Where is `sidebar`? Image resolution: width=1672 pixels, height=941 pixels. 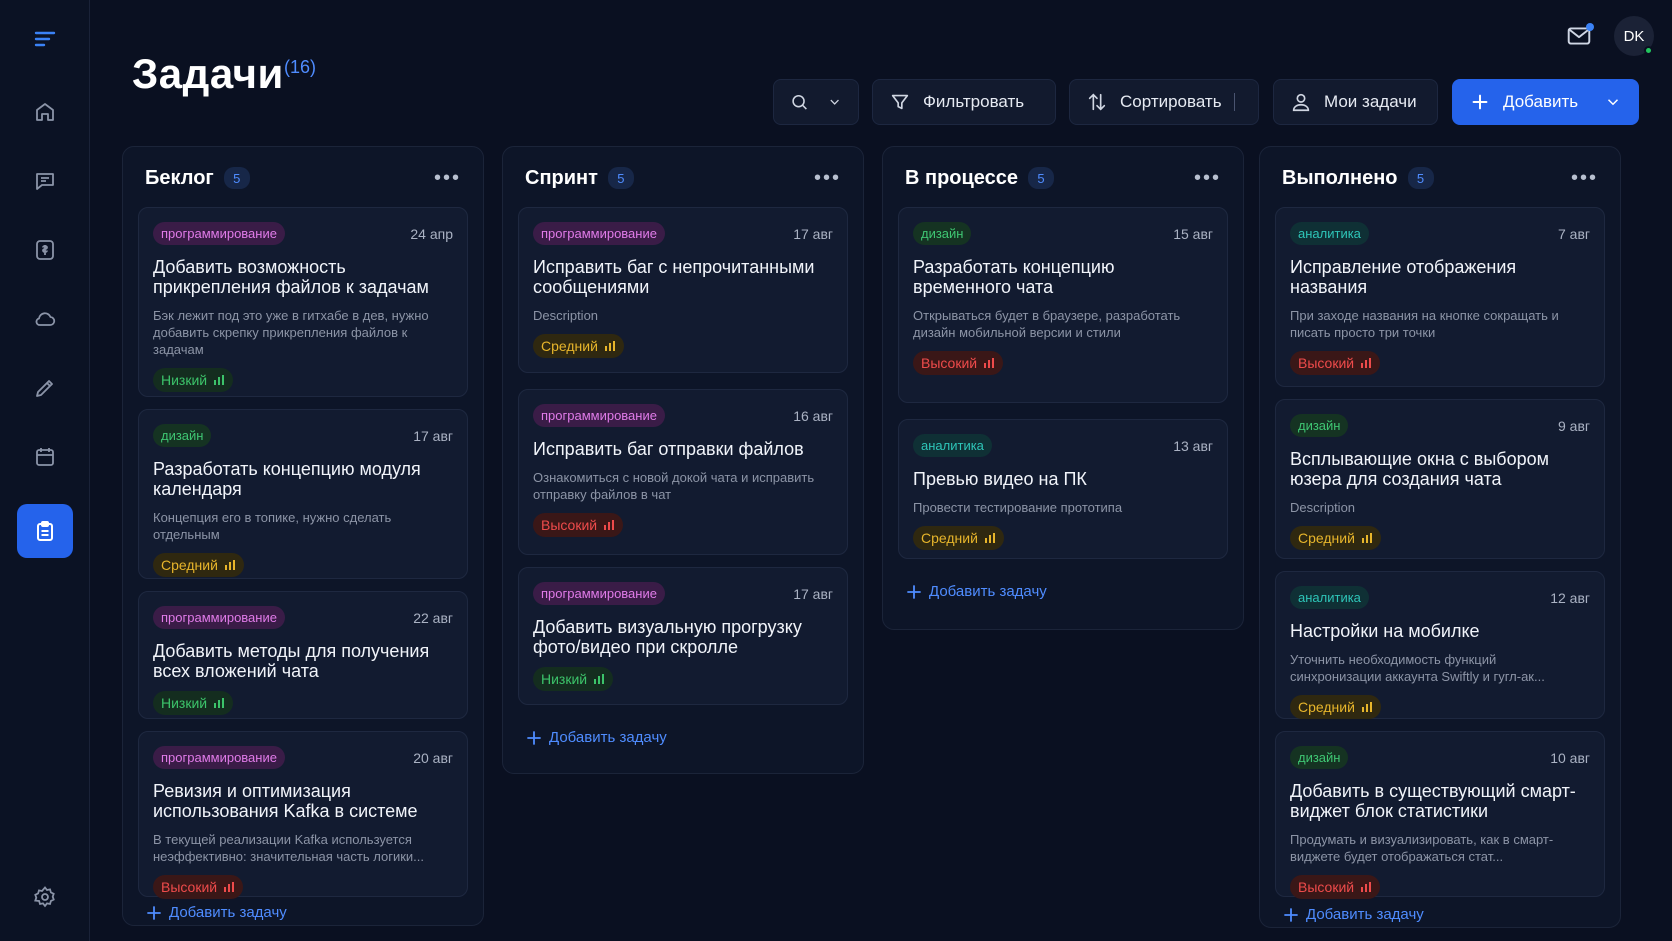
sidebar is located at coordinates (45, 470).